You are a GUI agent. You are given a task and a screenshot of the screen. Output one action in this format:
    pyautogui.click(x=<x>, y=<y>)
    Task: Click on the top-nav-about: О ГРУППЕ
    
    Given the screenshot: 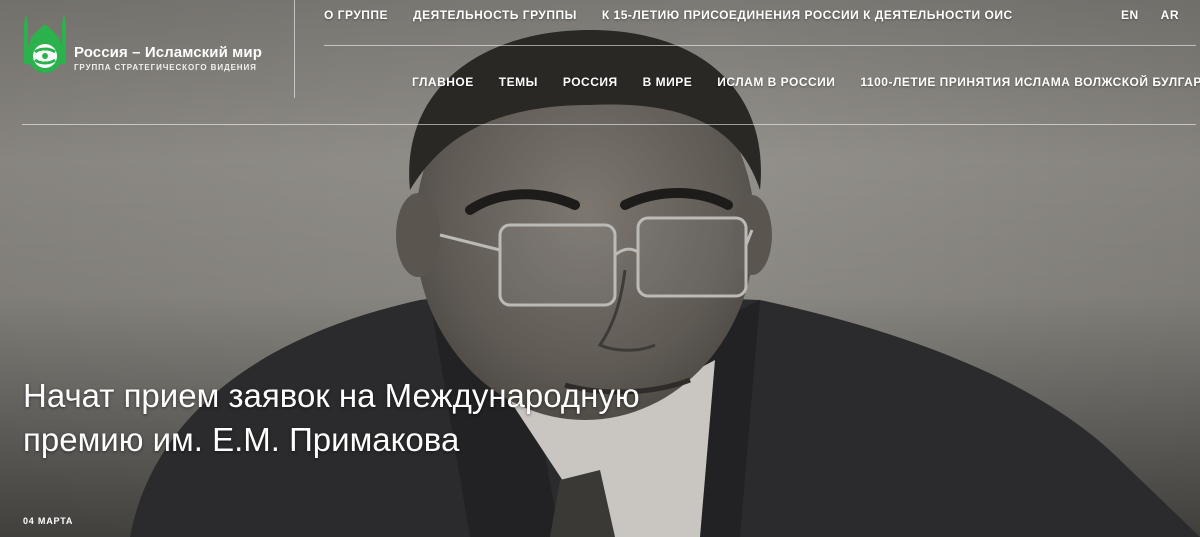 What is the action you would take?
    pyautogui.click(x=356, y=15)
    